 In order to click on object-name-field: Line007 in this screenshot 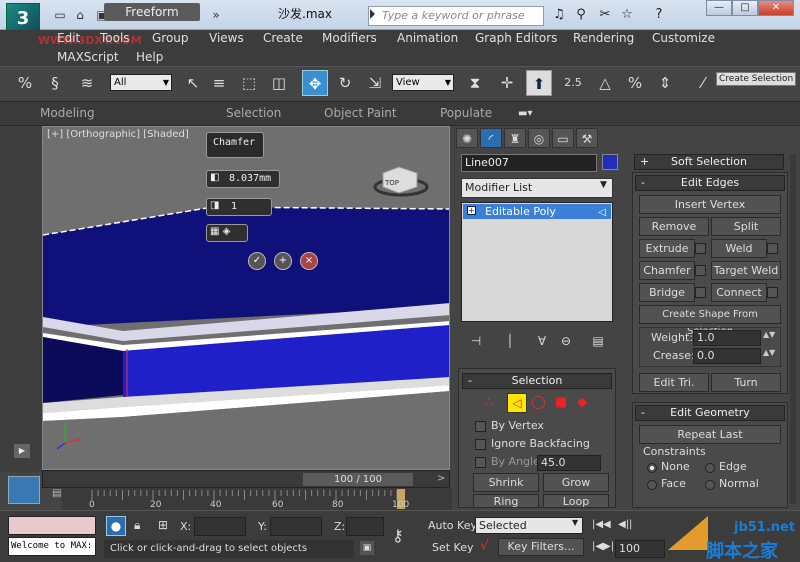, I will do `click(529, 163)`.